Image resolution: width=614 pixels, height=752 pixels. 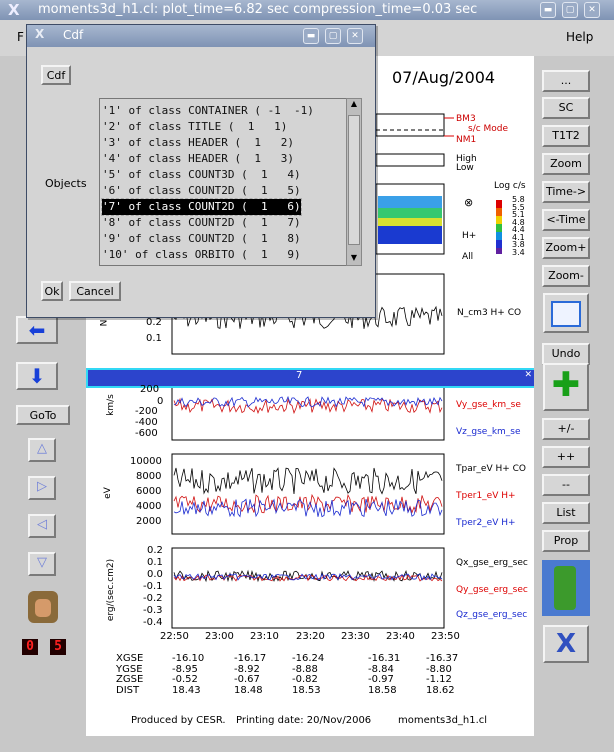 I want to click on dialog-title: Cdf, so click(x=73, y=35).